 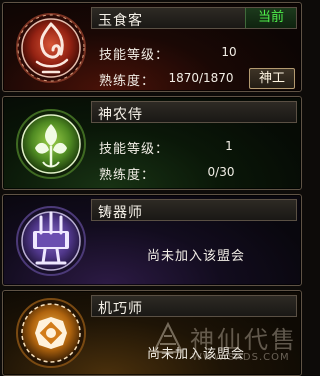 I want to click on rank-button: 神工, so click(x=272, y=78).